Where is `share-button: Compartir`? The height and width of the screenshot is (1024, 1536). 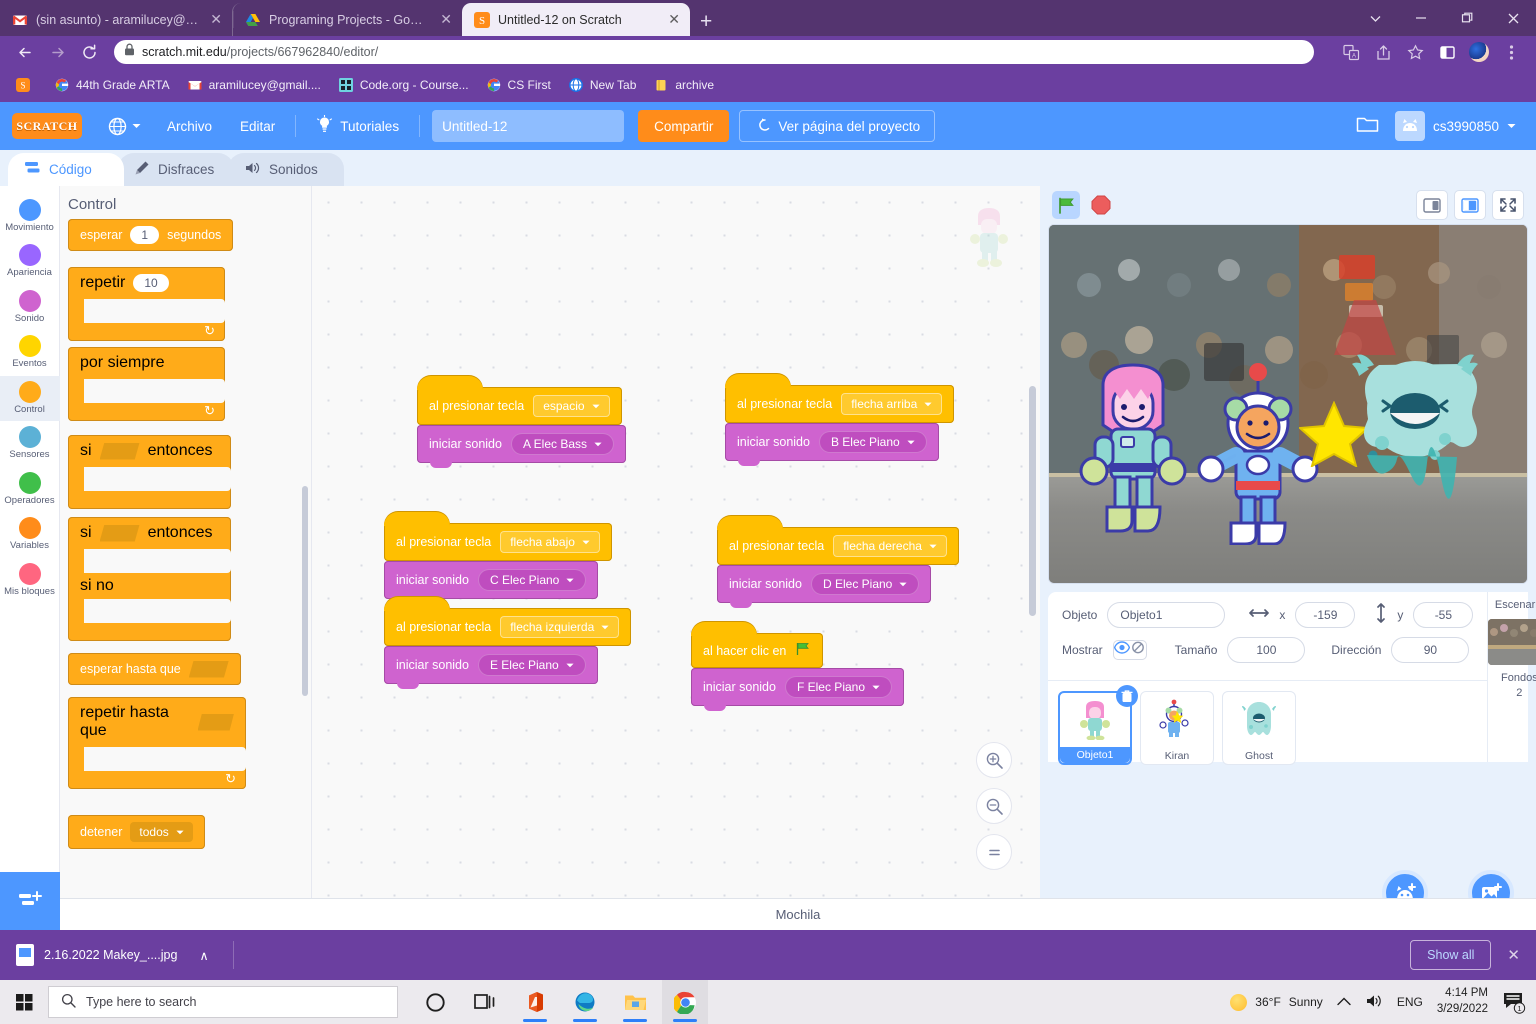 share-button: Compartir is located at coordinates (684, 126).